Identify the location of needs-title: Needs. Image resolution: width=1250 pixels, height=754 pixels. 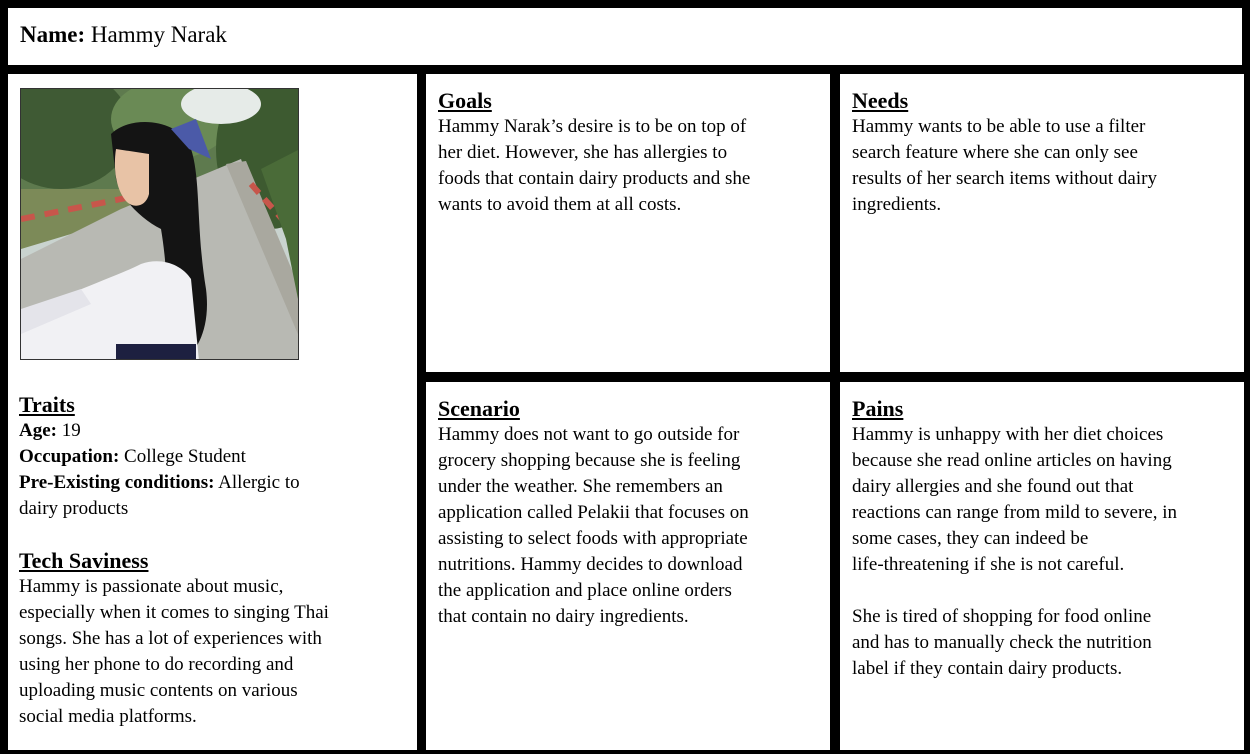
(880, 100).